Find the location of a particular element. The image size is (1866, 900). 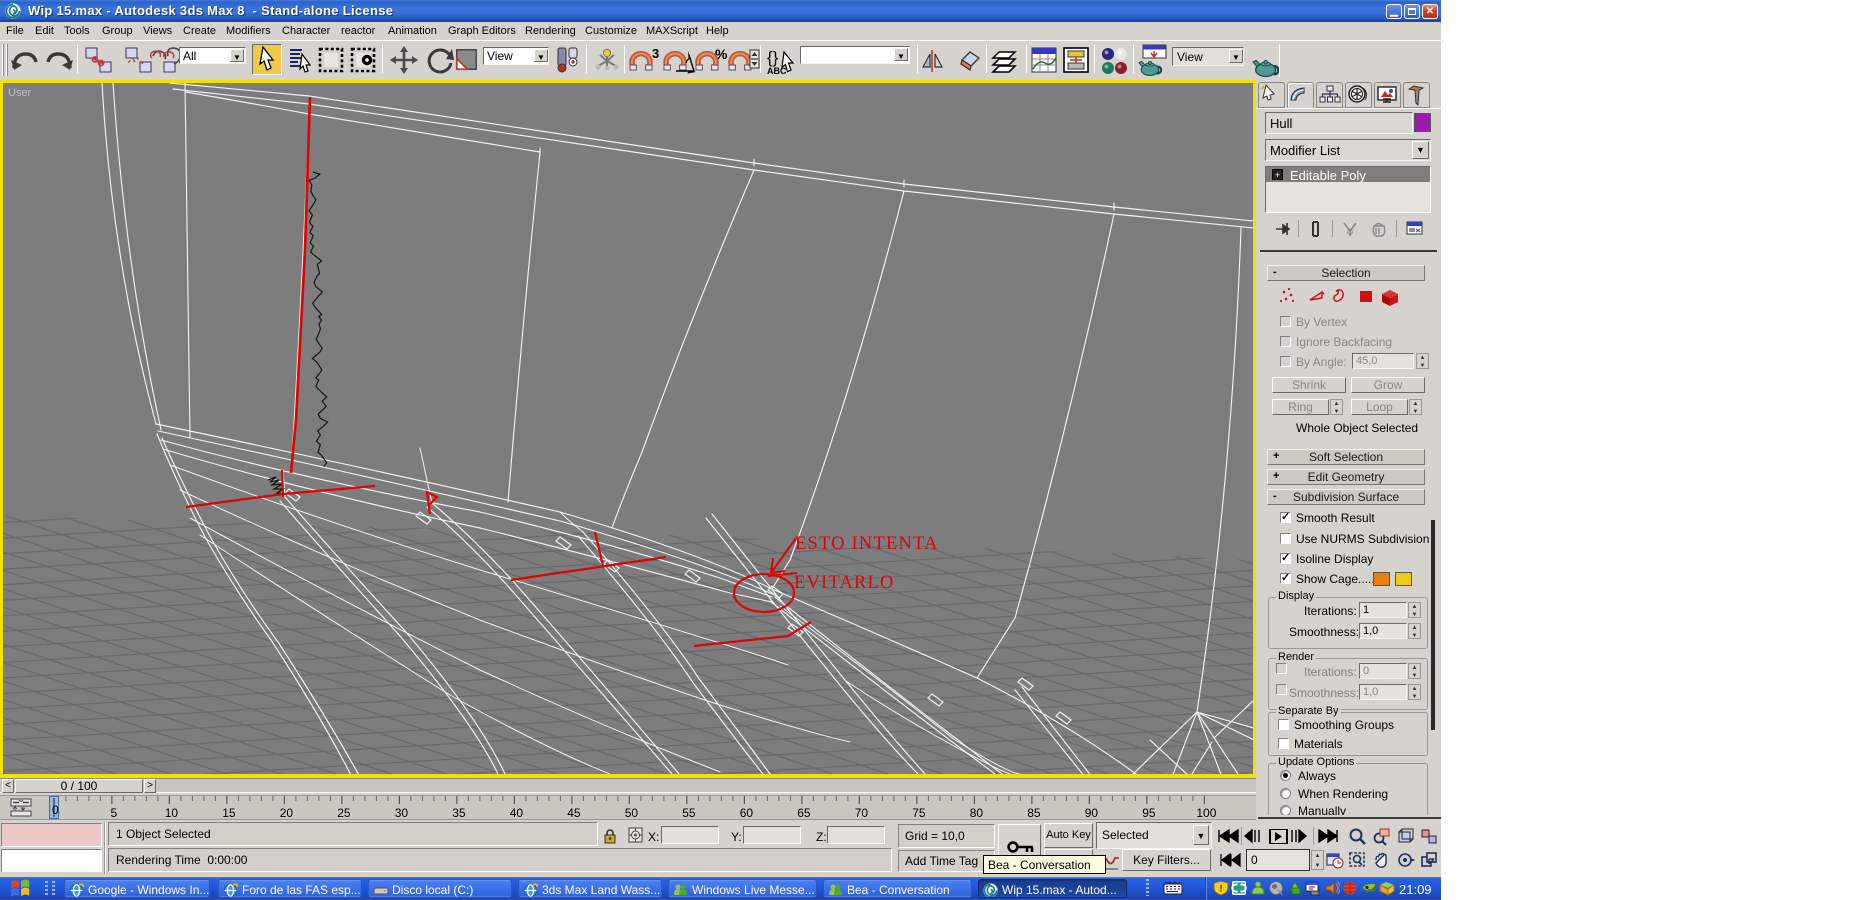

svg-text: 95 is located at coordinates (1149, 813).